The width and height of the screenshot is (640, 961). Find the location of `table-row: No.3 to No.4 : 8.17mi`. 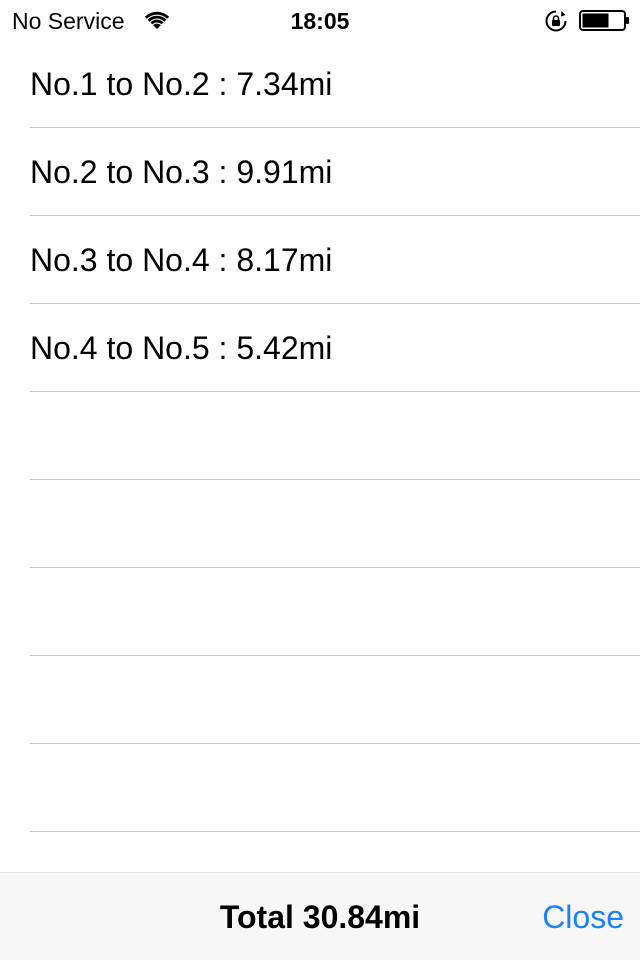

table-row: No.3 to No.4 : 8.17mi is located at coordinates (320, 260).